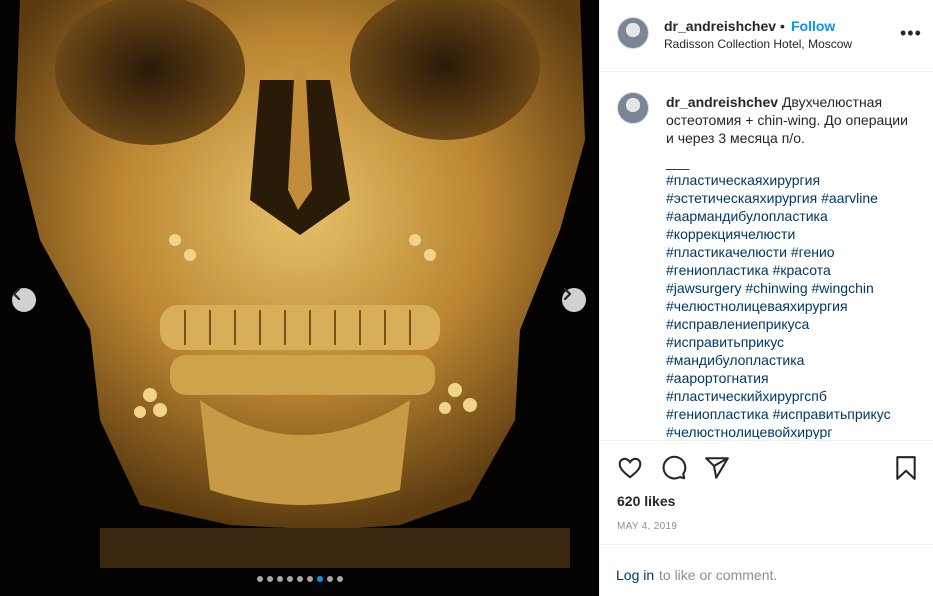 This screenshot has height=596, width=933. What do you see at coordinates (674, 468) in the screenshot?
I see `comment-icon` at bounding box center [674, 468].